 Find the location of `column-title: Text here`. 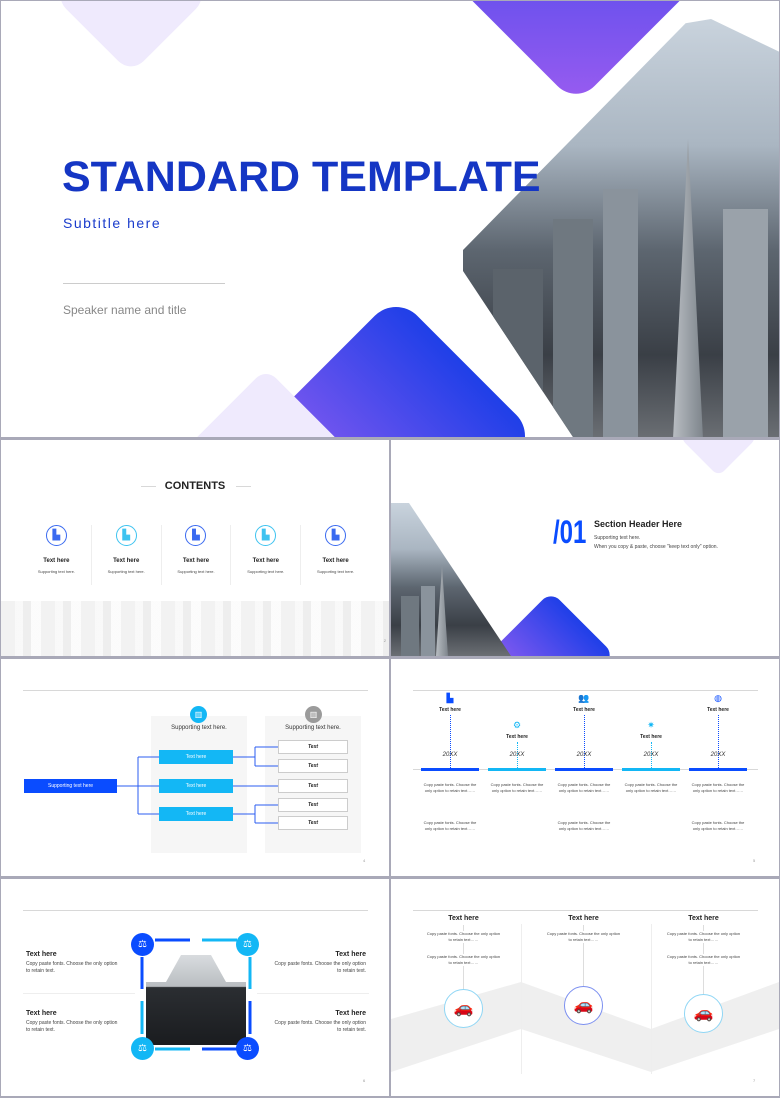

column-title: Text here is located at coordinates (703, 918).